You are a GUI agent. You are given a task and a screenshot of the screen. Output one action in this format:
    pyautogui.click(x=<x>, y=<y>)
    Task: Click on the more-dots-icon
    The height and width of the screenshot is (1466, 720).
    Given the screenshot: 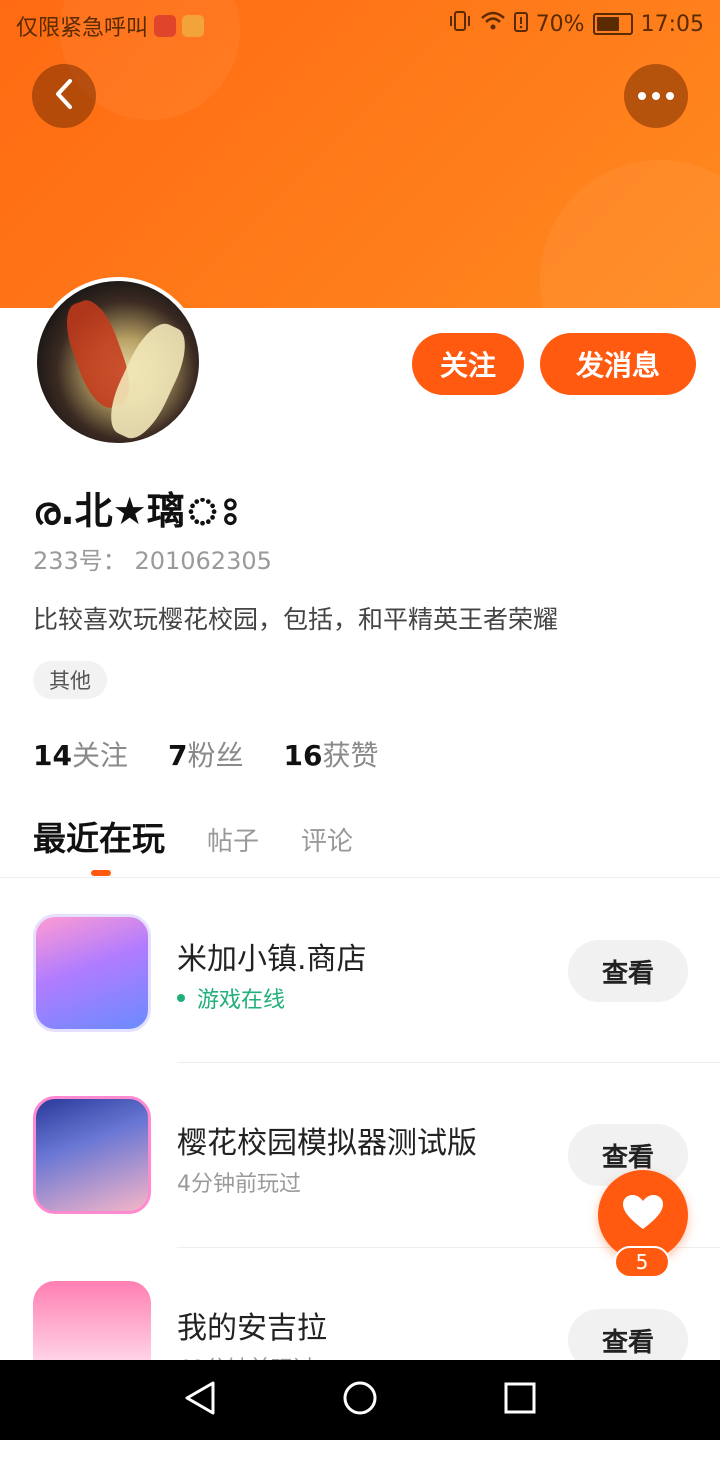 What is the action you would take?
    pyautogui.click(x=656, y=96)
    